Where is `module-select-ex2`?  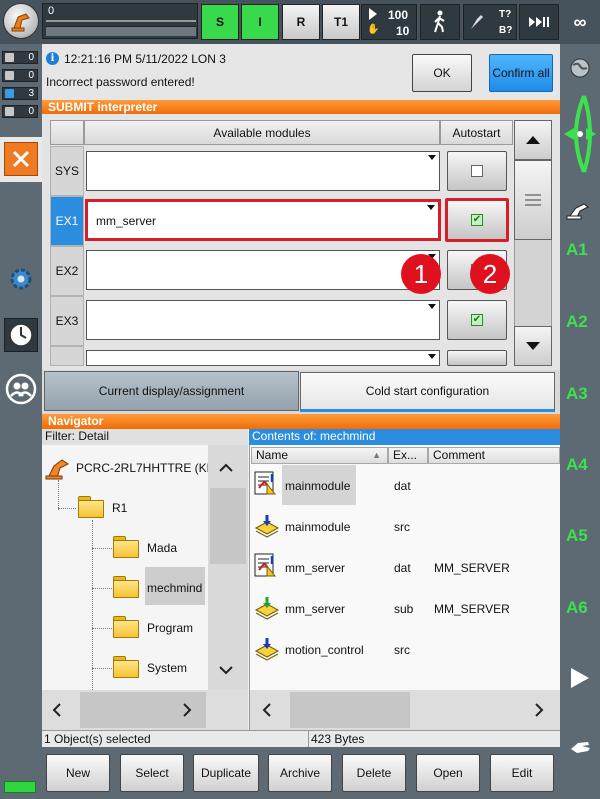
module-select-ex2 is located at coordinates (263, 270).